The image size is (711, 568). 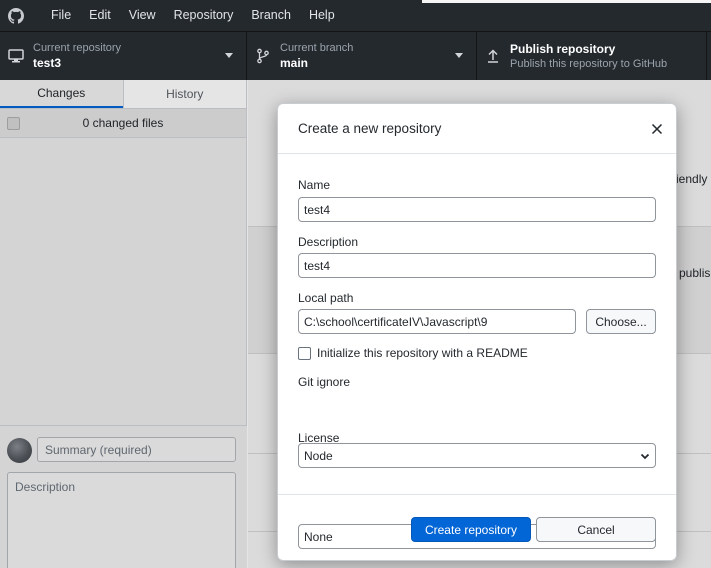 I want to click on repository-caret-down-icon, so click(x=229, y=55).